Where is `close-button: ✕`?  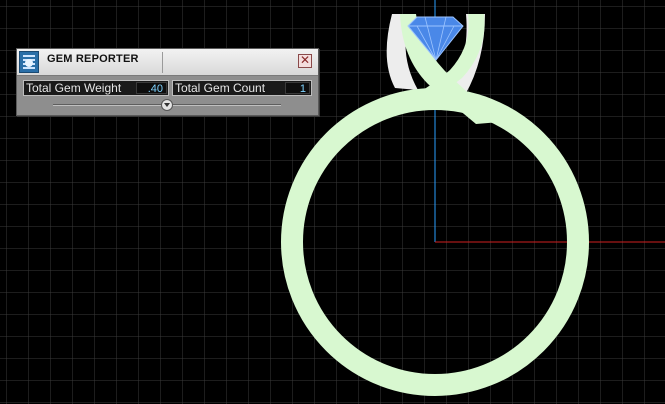
close-button: ✕ is located at coordinates (305, 61).